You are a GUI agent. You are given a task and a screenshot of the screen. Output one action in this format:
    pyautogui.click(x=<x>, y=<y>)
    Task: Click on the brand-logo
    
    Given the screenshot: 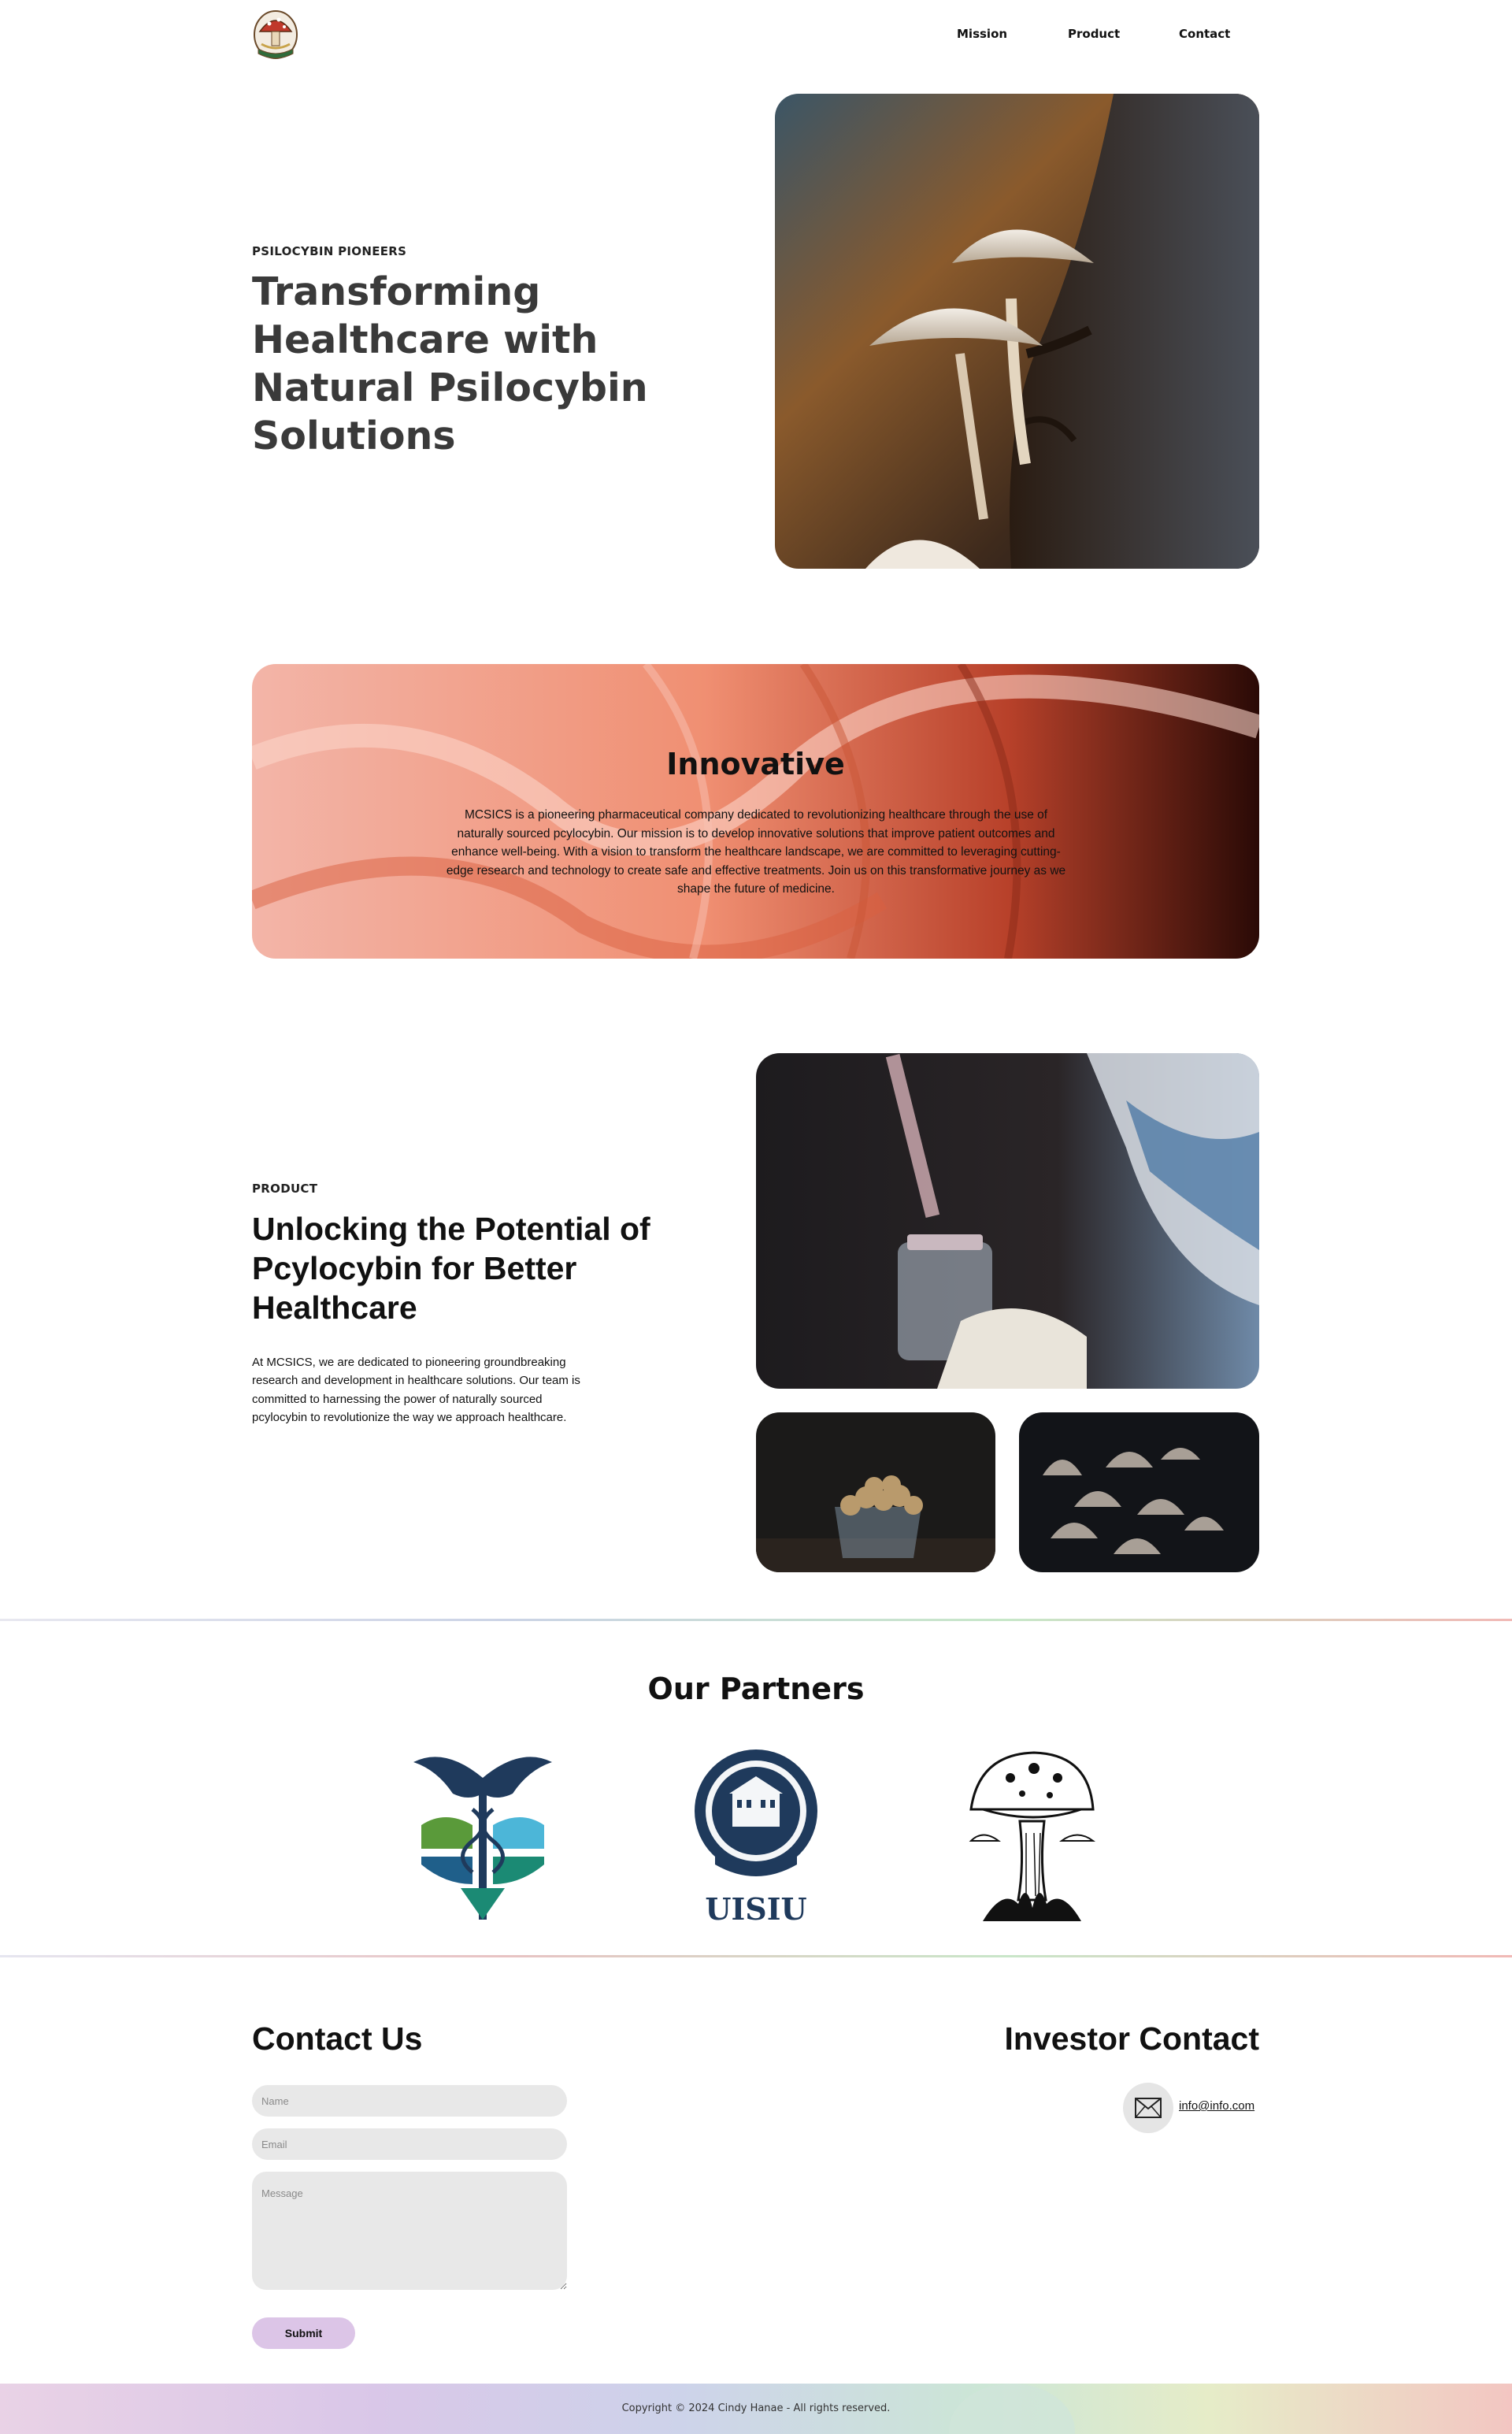 What is the action you would take?
    pyautogui.click(x=275, y=35)
    